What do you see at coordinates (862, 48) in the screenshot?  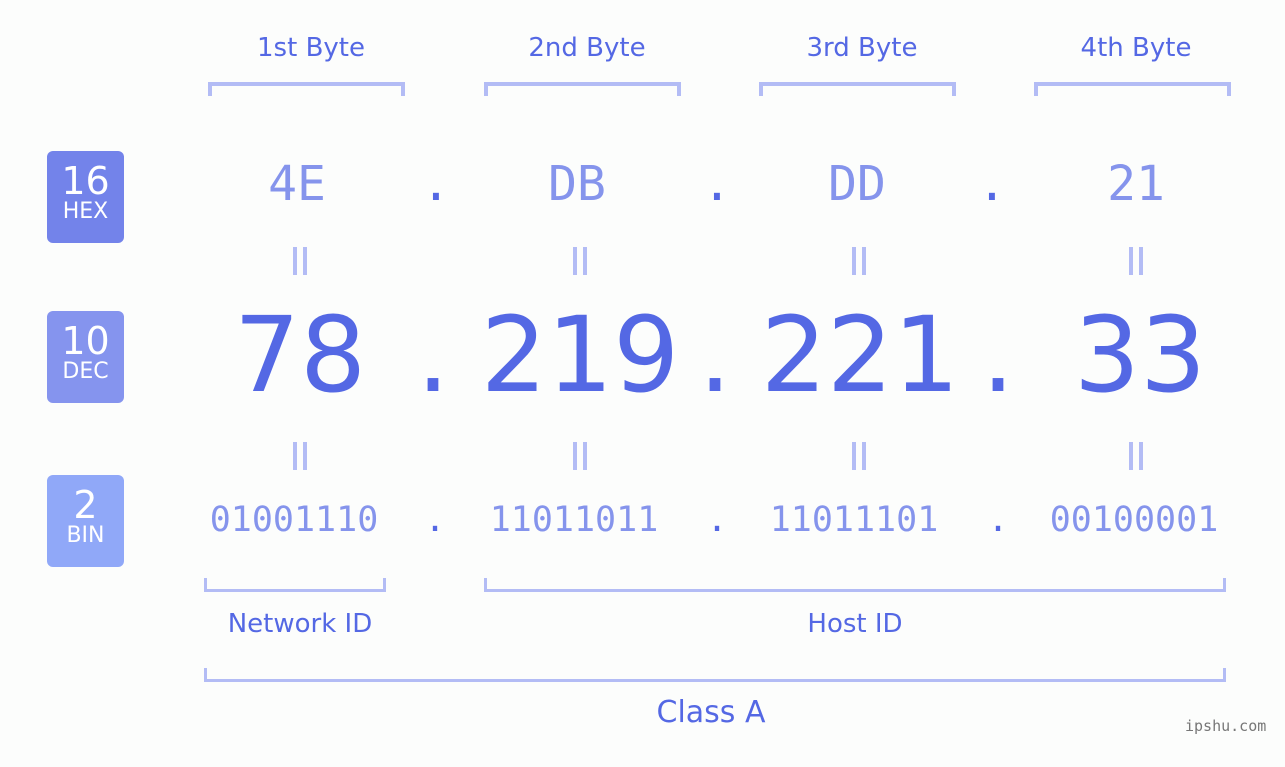 I see `byte-label-3: 3rd Byte` at bounding box center [862, 48].